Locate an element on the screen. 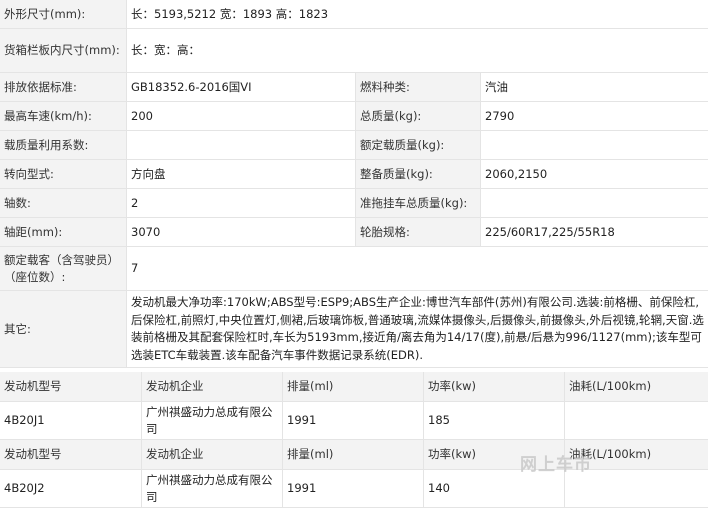  spec-row-steering: 转向型式: 方向盘 整备质量(kg): 2060,2150 is located at coordinates (354, 174).